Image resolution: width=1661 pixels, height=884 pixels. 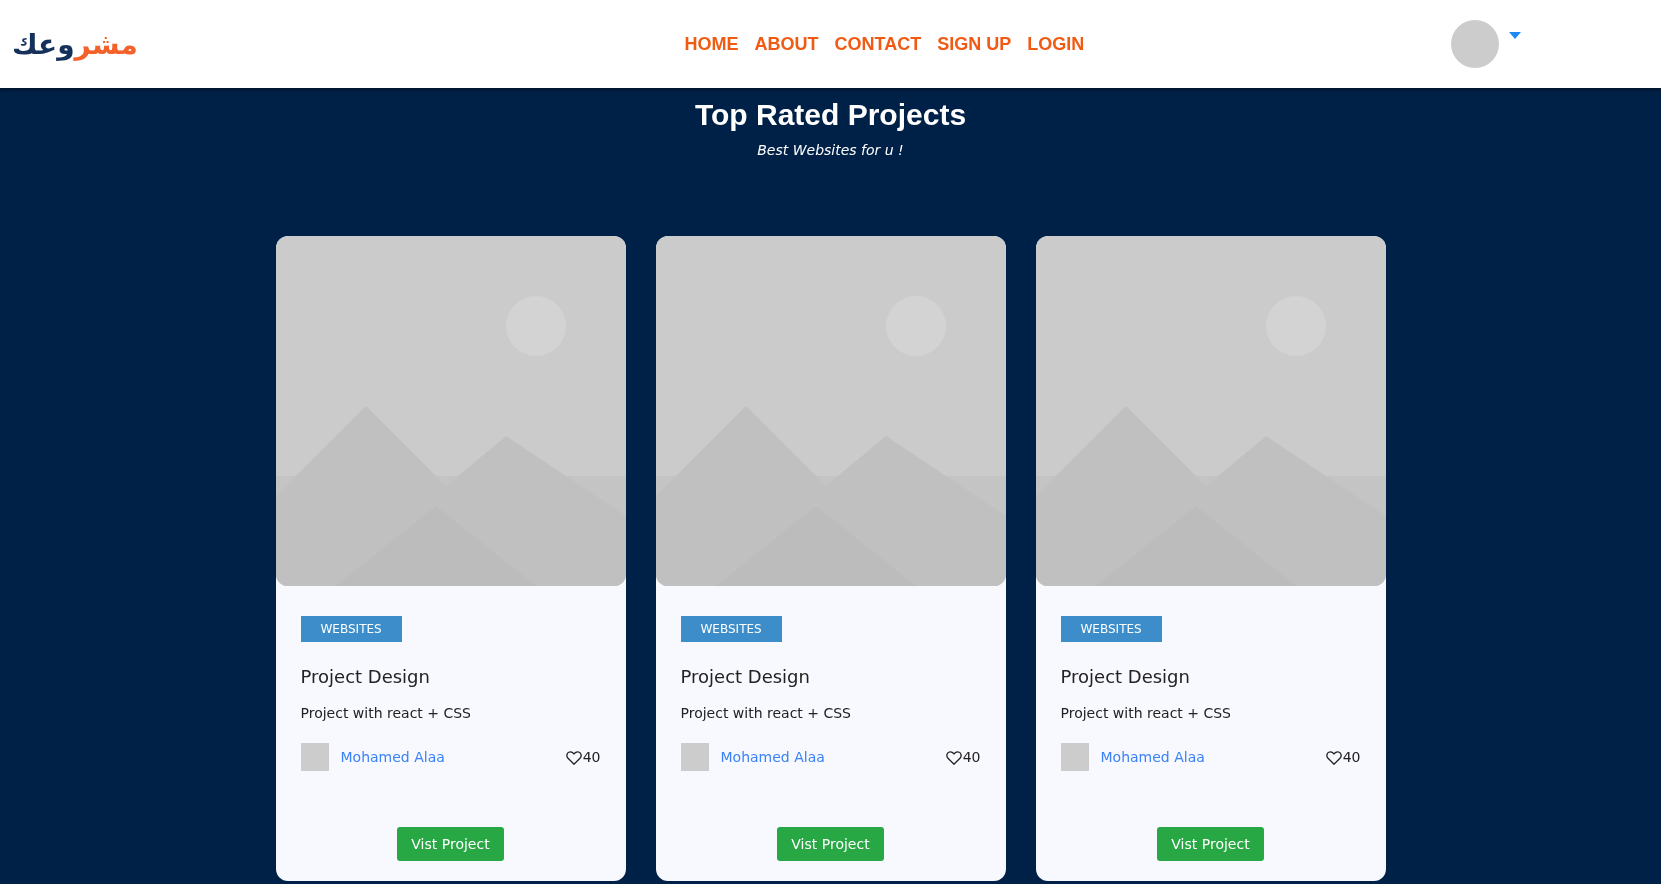 I want to click on section-subtitle: Best Websites for u !, so click(x=830, y=150).